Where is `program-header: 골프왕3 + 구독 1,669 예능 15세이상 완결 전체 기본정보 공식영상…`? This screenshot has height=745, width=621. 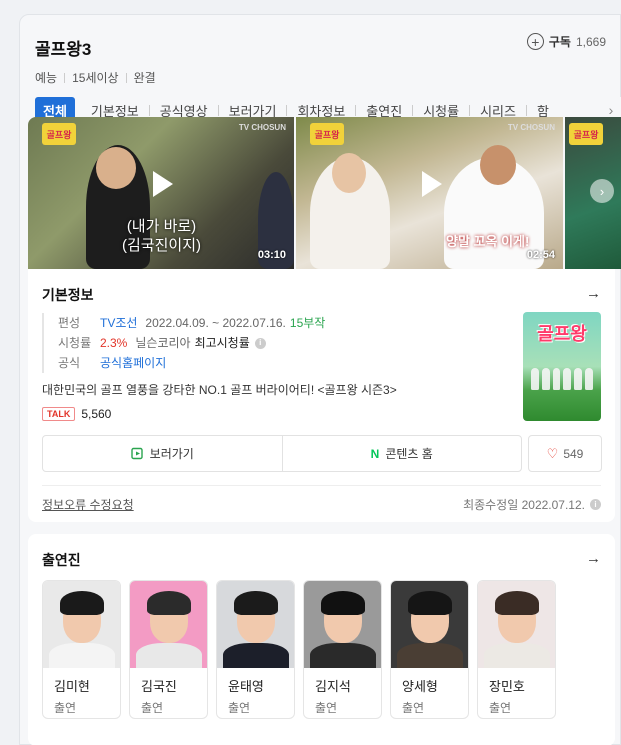
program-header: 골프왕3 + 구독 1,669 예능 15세이상 완결 전체 기본정보 공식영상… is located at coordinates (320, 69).